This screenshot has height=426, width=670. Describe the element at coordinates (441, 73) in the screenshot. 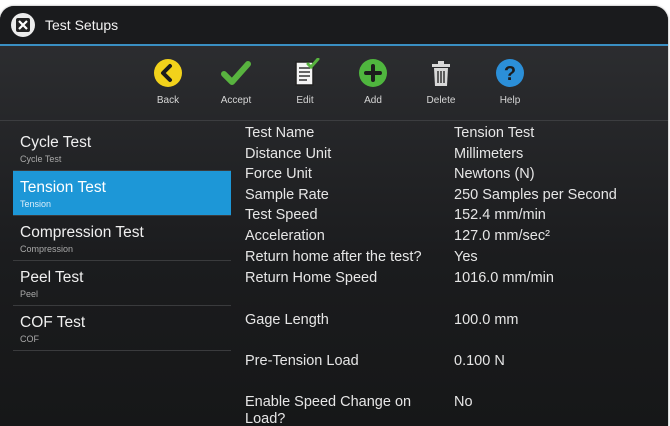

I see `trash-icon` at that location.